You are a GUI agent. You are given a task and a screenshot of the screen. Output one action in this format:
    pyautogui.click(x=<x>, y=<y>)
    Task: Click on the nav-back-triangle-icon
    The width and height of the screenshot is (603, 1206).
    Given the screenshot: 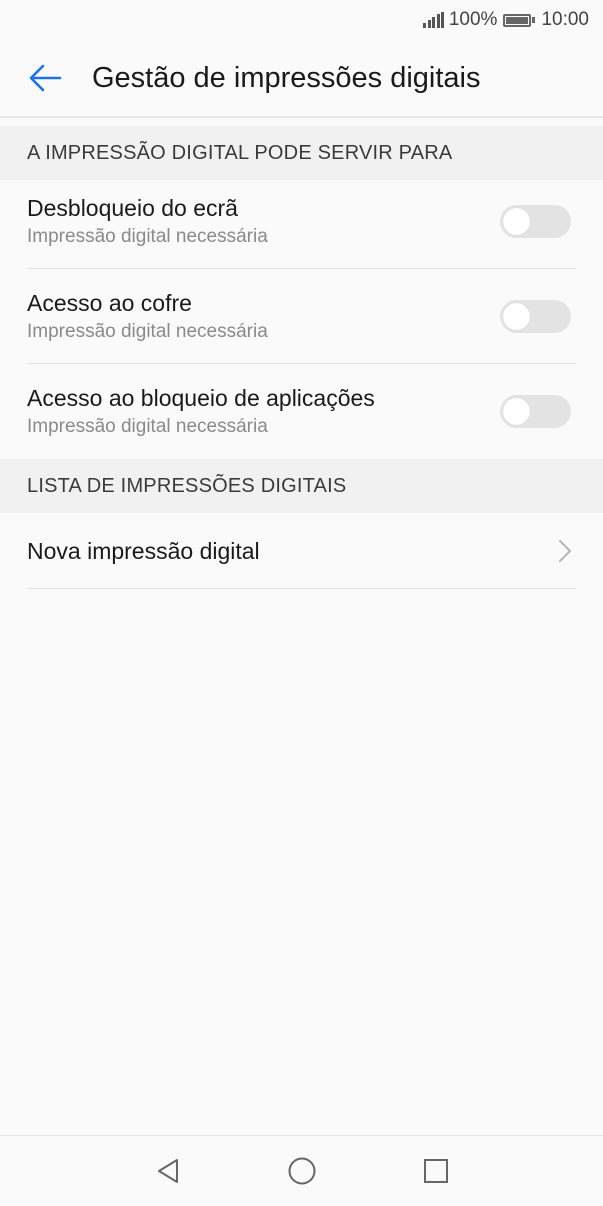 What is the action you would take?
    pyautogui.click(x=167, y=1171)
    